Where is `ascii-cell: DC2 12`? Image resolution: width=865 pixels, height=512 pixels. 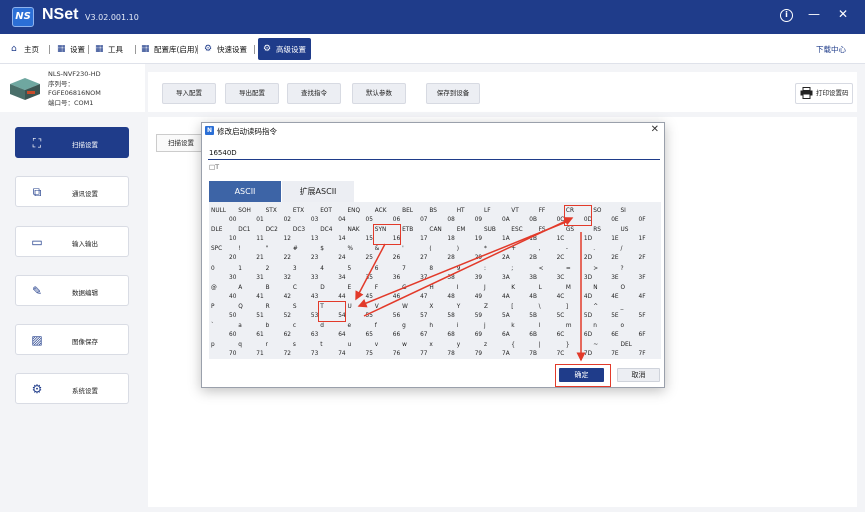 ascii-cell: DC2 12 is located at coordinates (280, 235).